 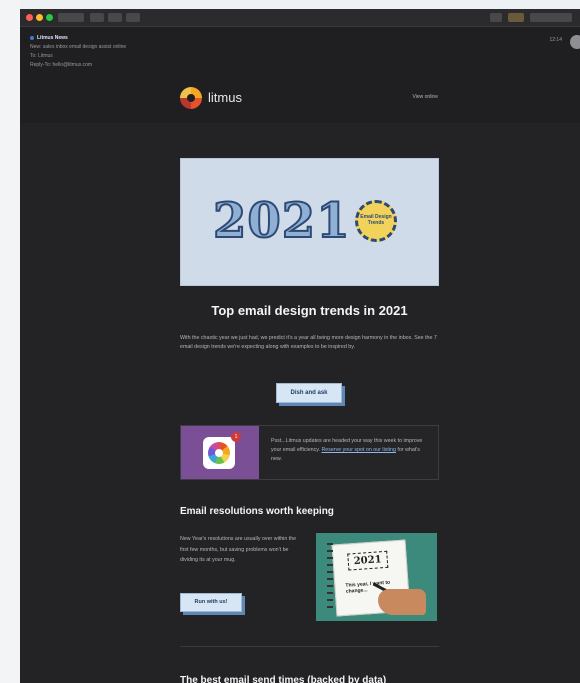 I want to click on notification-badge: 1, so click(x=236, y=437).